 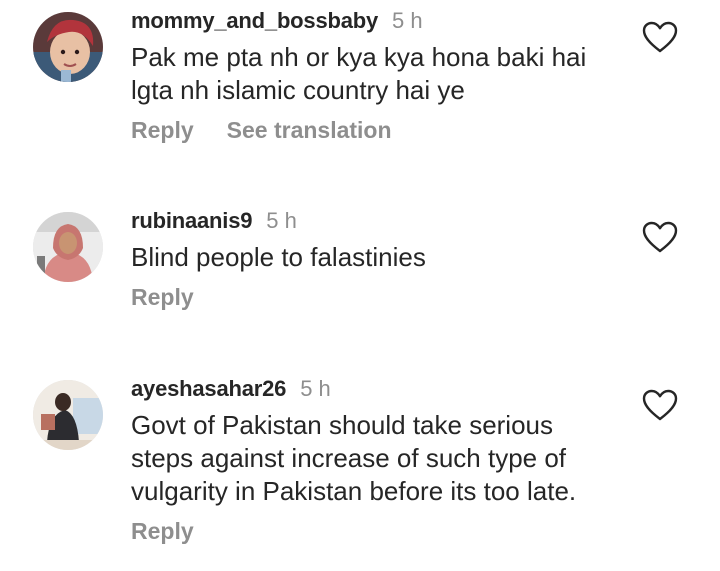 I want to click on comment-actions: Reply See translation, so click(x=380, y=130).